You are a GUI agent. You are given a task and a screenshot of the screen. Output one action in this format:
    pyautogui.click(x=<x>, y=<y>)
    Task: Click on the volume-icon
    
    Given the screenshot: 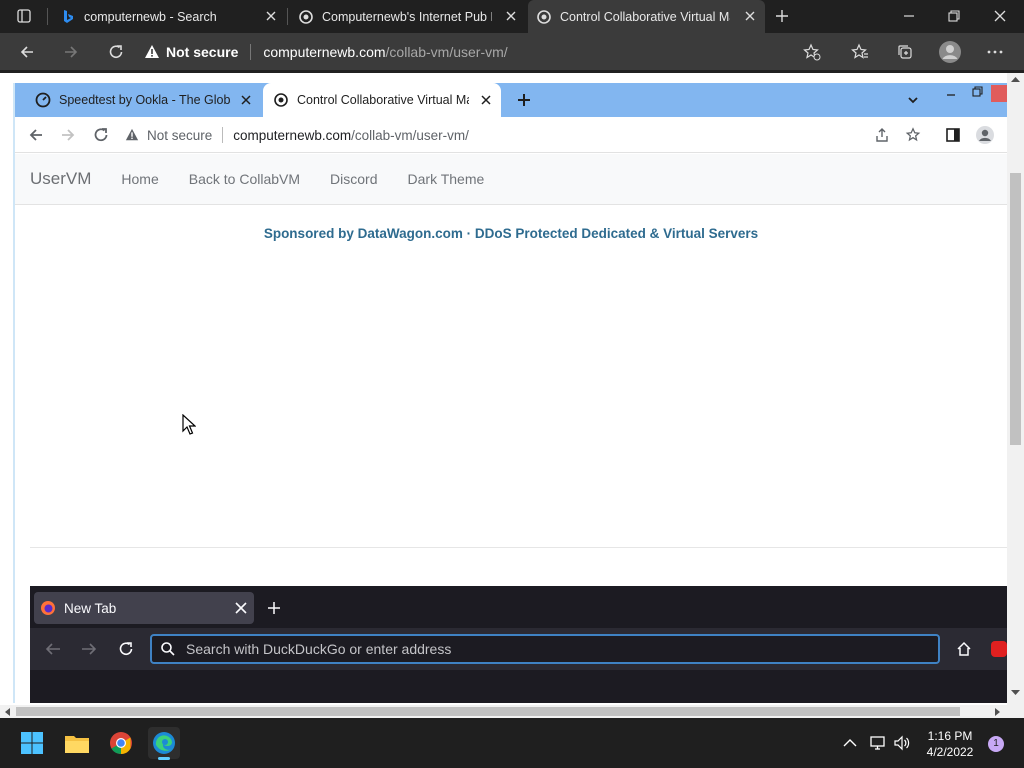 What is the action you would take?
    pyautogui.click(x=902, y=743)
    